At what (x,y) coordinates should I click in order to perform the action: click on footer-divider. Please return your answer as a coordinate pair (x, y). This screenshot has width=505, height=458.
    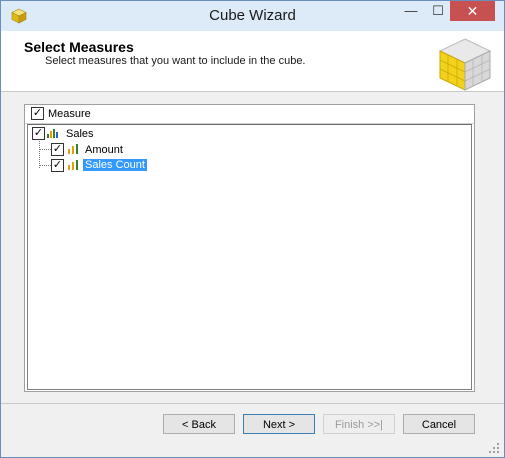
    Looking at the image, I should click on (252, 403).